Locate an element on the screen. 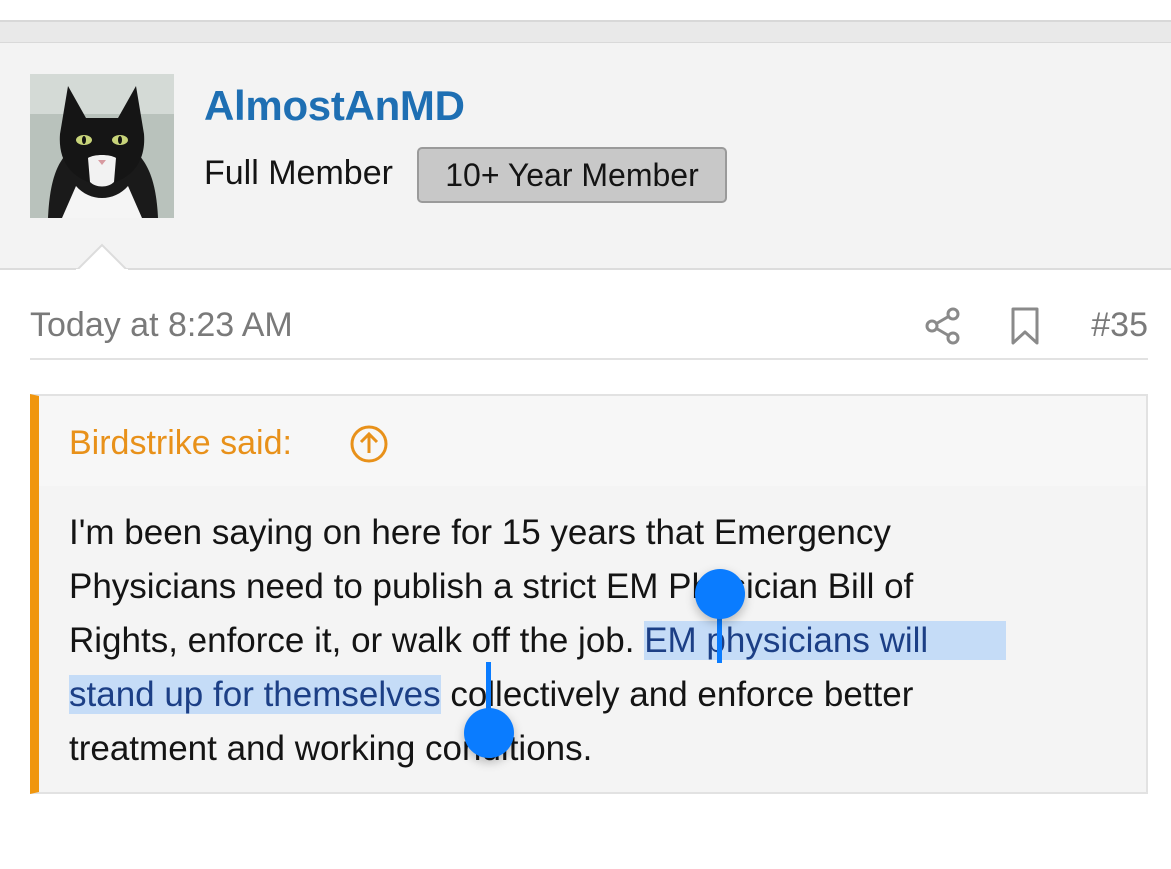 The width and height of the screenshot is (1171, 869). share-icon is located at coordinates (943, 326).